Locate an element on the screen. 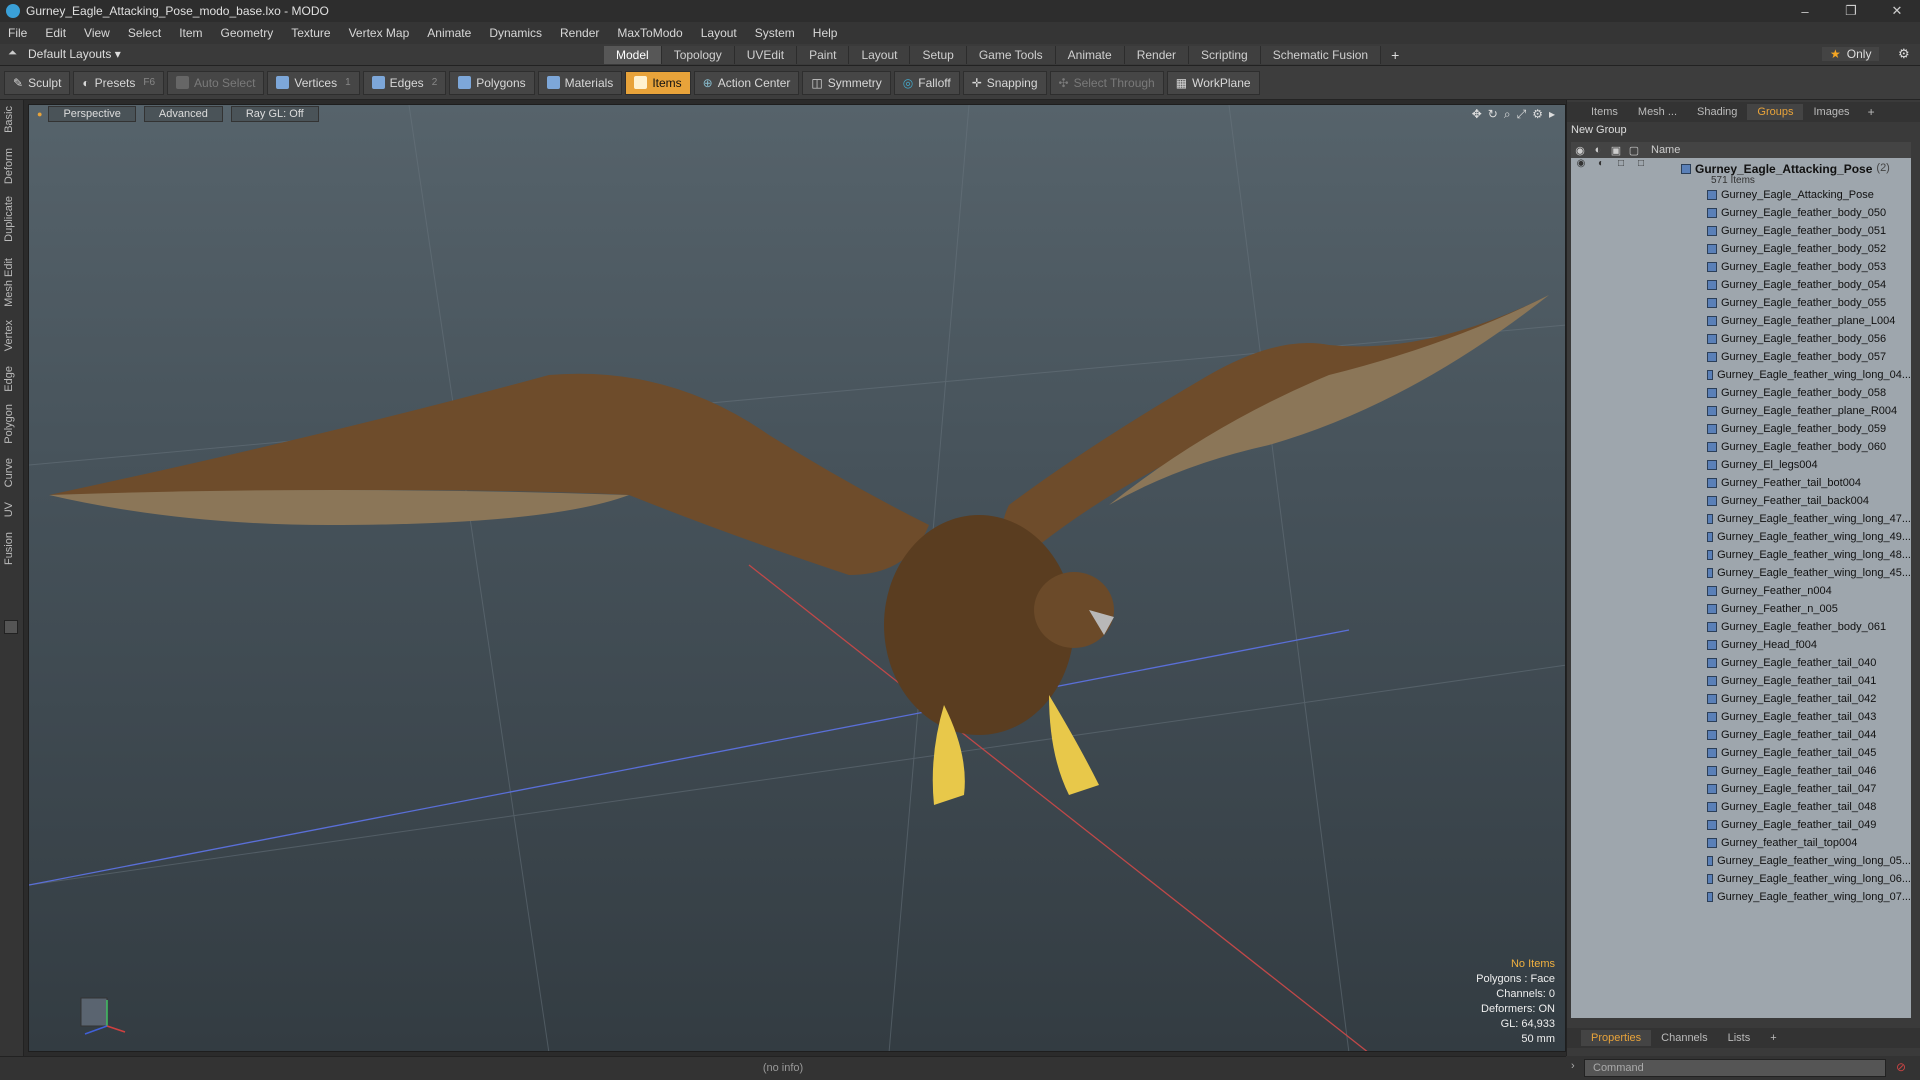  close-button: ✕ is located at coordinates (1897, 11).